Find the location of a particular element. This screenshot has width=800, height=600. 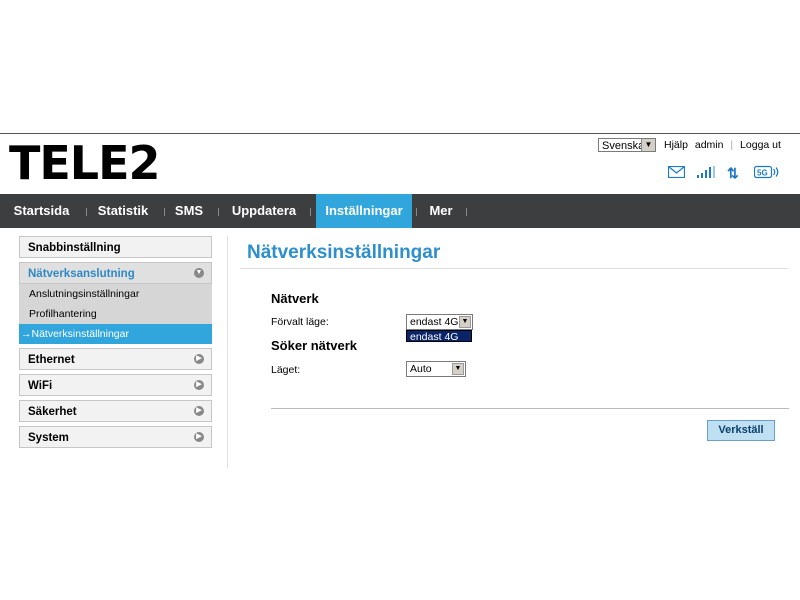

network-badge-text: 5G is located at coordinates (762, 173).